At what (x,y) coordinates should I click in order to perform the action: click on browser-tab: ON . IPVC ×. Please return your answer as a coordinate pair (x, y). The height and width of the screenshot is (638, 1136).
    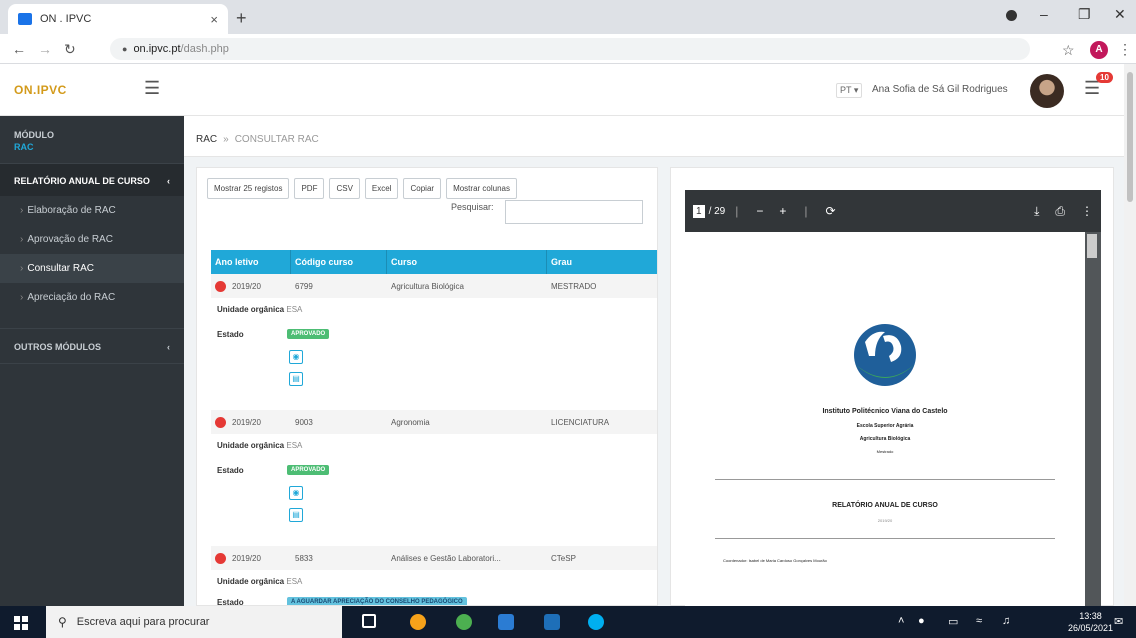
    Looking at the image, I should click on (118, 19).